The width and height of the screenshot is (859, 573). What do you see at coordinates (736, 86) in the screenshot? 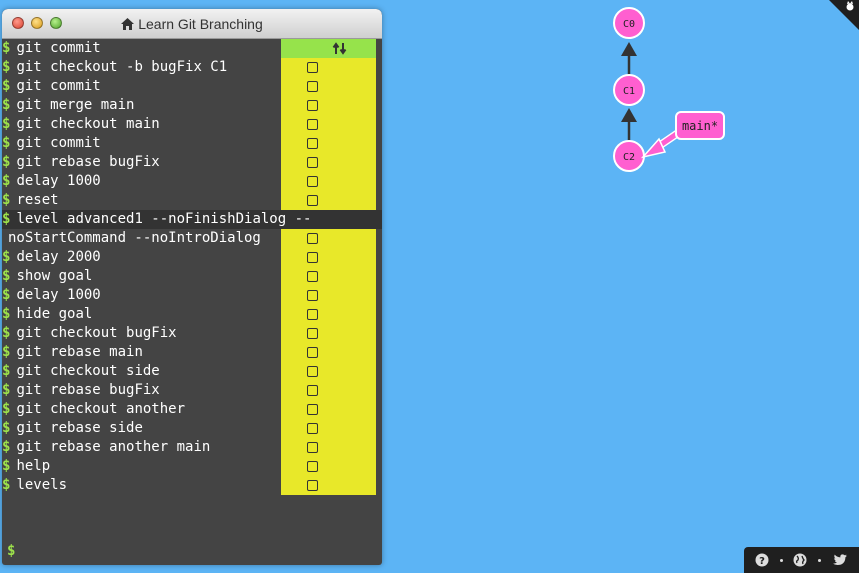
I see `git-graph: C0 C1 C2 main*` at bounding box center [736, 86].